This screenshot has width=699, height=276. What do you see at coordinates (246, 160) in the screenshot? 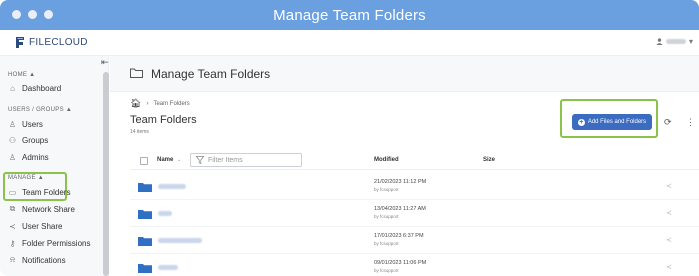
I see `filter-input: Filter Items` at bounding box center [246, 160].